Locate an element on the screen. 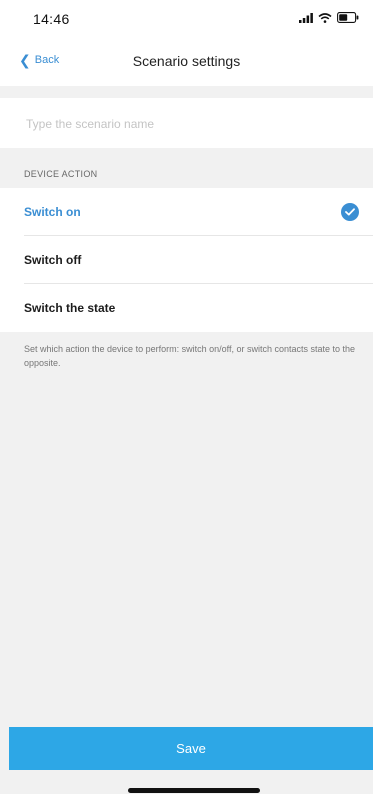  action-label: Switch the state is located at coordinates (70, 308).